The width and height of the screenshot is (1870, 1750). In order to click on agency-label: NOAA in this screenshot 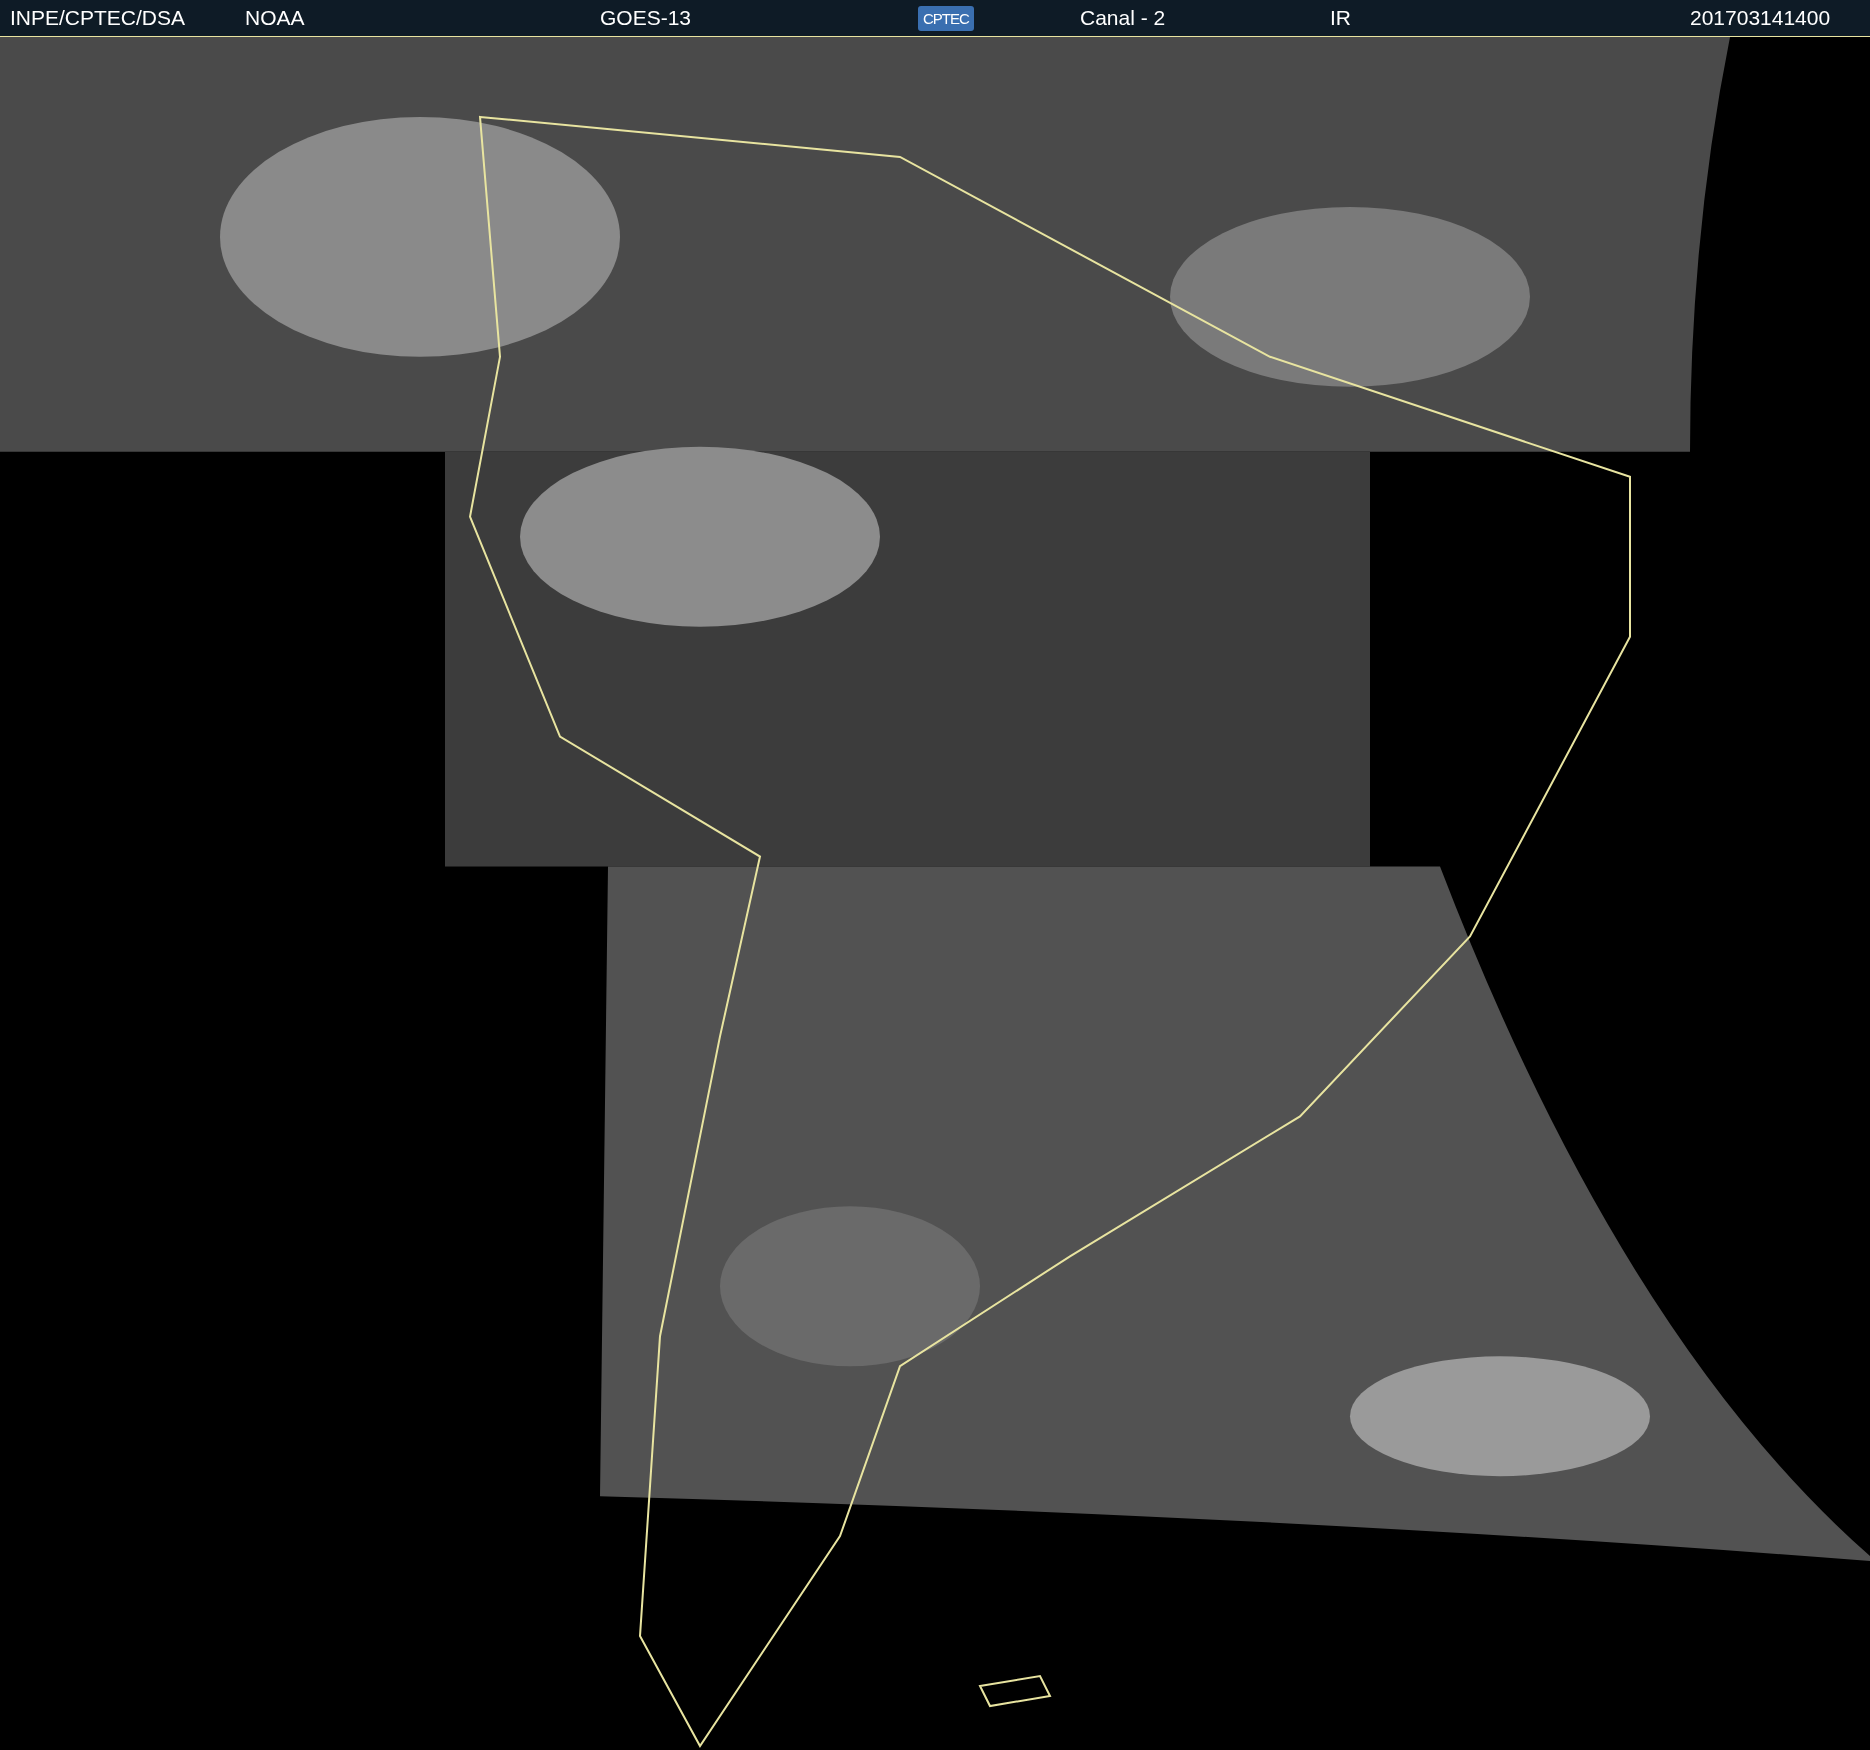, I will do `click(275, 18)`.